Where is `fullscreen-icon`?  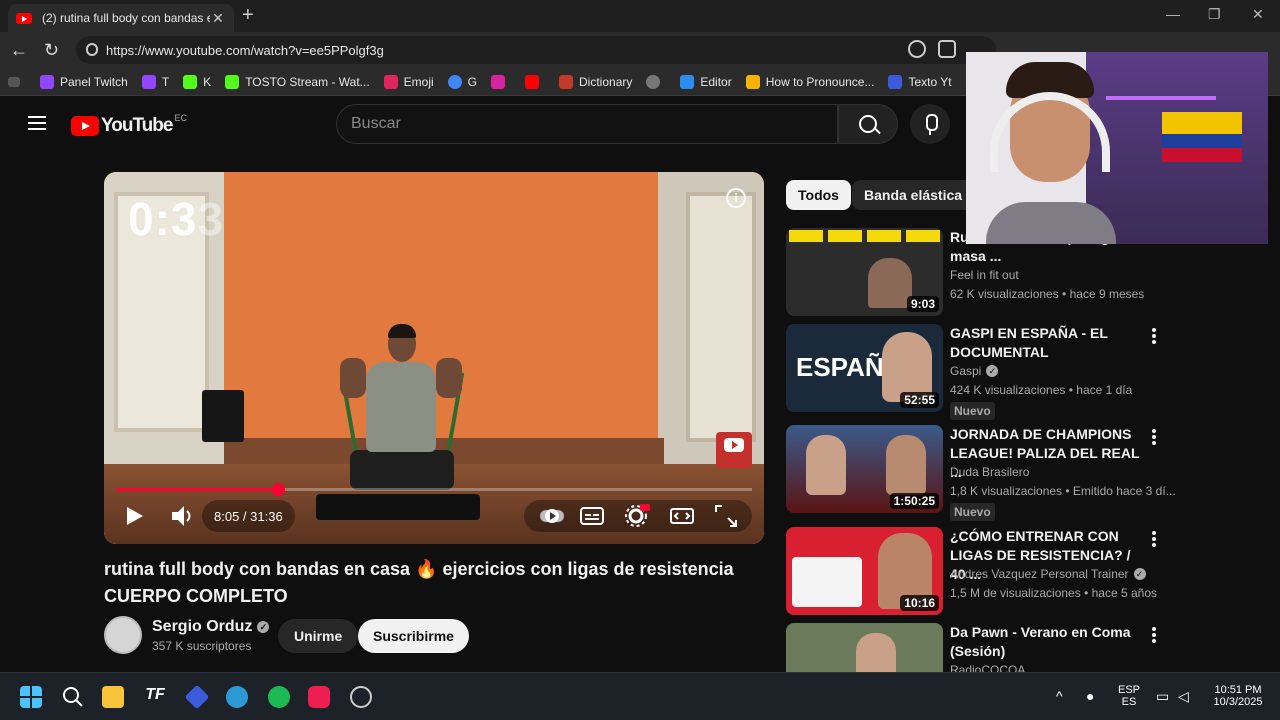
fullscreen-icon is located at coordinates (726, 516).